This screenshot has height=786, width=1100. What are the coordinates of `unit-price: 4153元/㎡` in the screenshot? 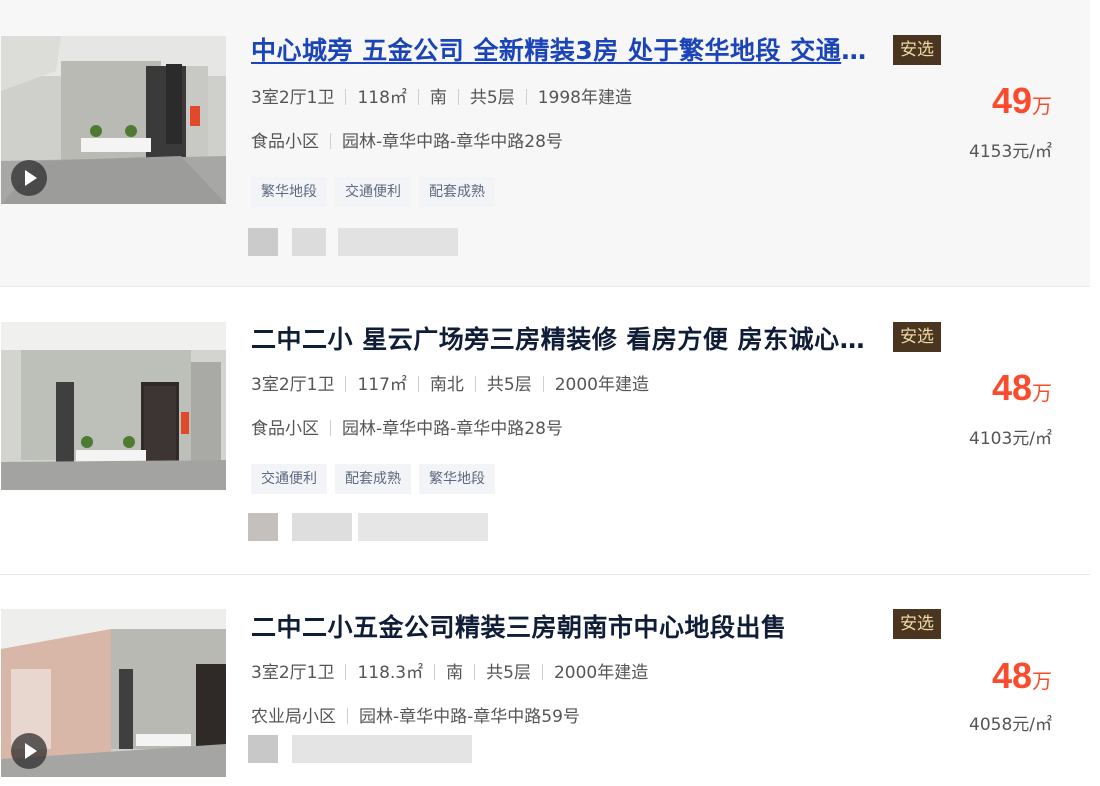 It's located at (1010, 152).